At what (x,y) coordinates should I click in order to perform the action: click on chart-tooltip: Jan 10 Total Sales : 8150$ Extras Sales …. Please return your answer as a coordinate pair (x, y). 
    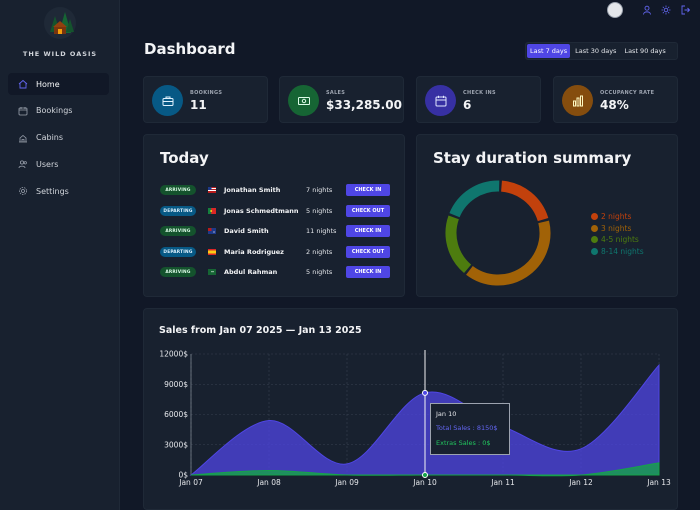
    Looking at the image, I should click on (470, 429).